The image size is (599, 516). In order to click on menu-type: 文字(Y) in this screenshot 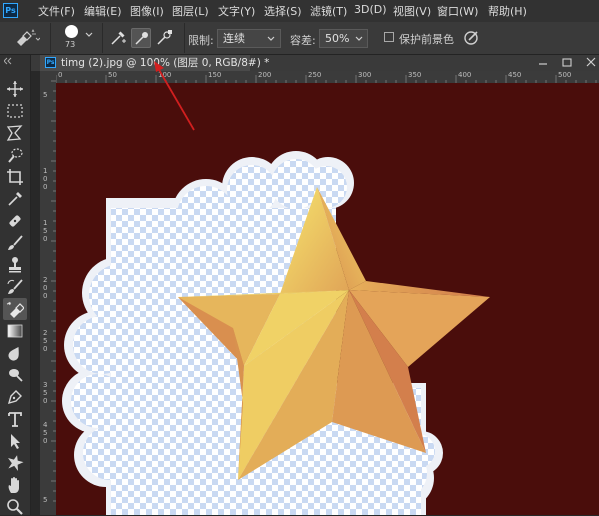, I will do `click(236, 11)`.